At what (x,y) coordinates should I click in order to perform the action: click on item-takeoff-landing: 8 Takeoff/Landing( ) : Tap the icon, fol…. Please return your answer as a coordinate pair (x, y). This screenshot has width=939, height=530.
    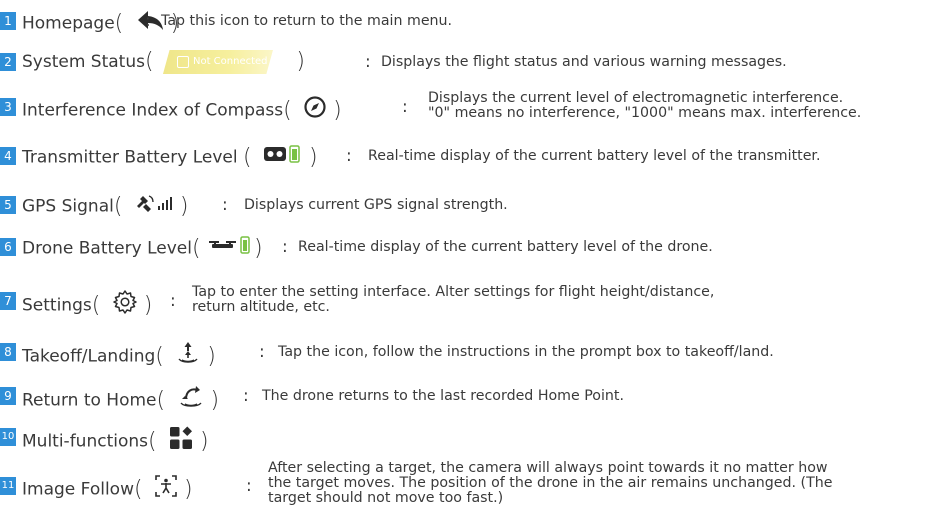
    Looking at the image, I should click on (469, 354).